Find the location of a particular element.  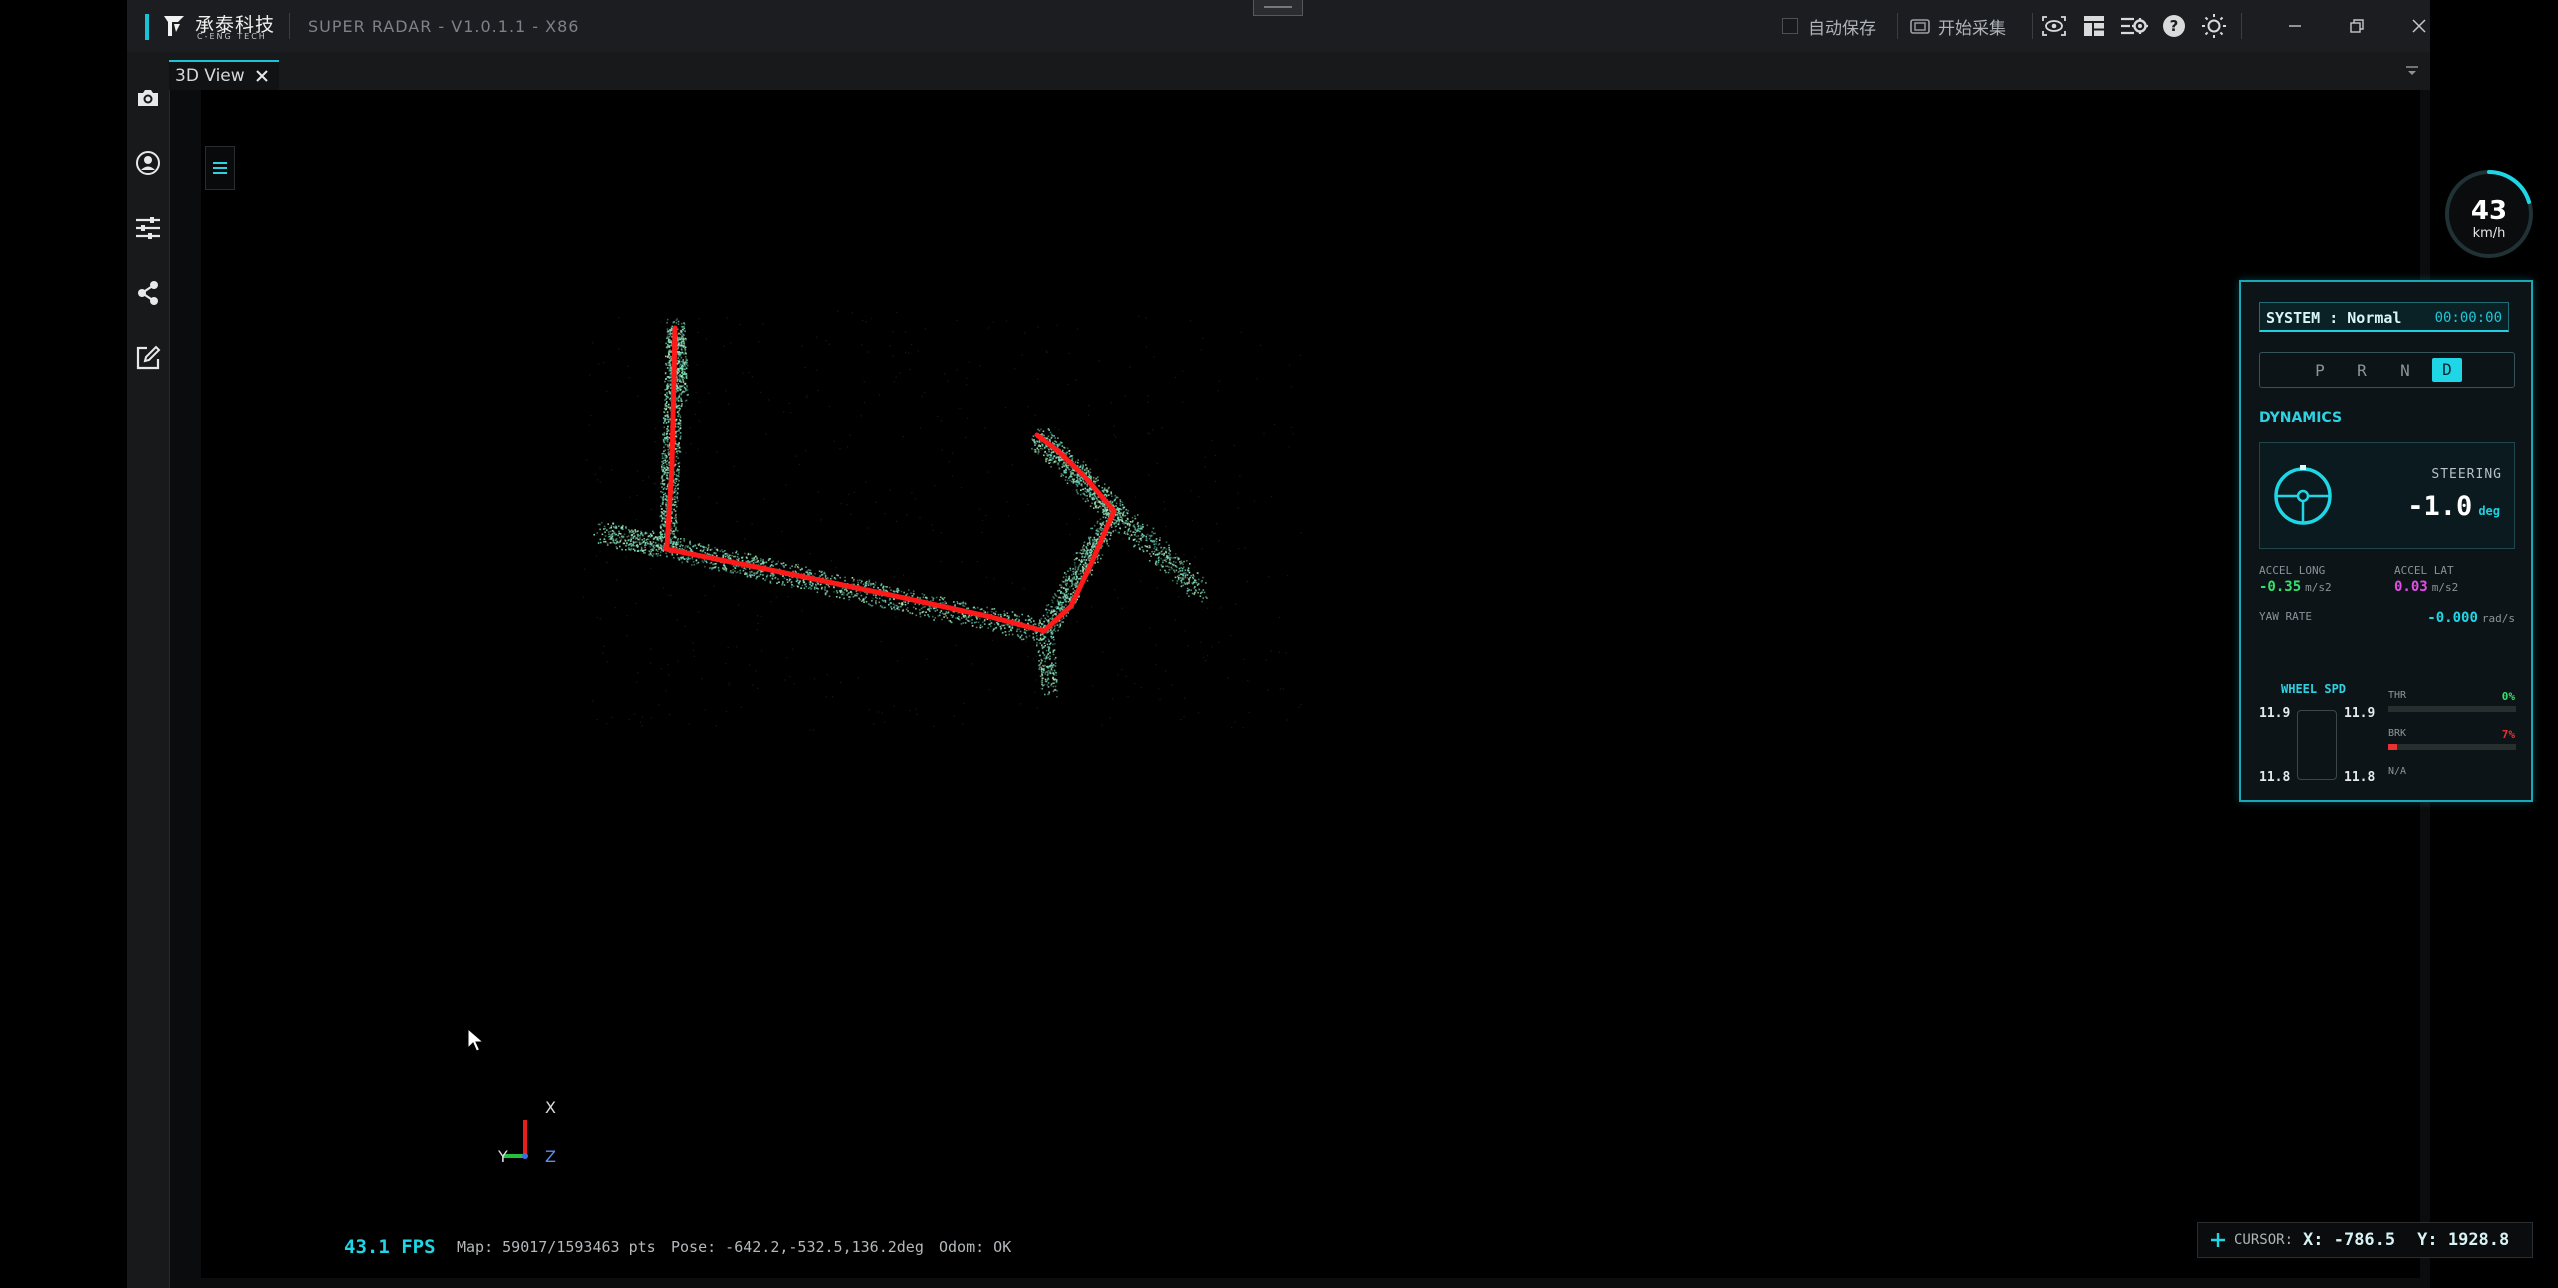

layout-icon is located at coordinates (2094, 26).